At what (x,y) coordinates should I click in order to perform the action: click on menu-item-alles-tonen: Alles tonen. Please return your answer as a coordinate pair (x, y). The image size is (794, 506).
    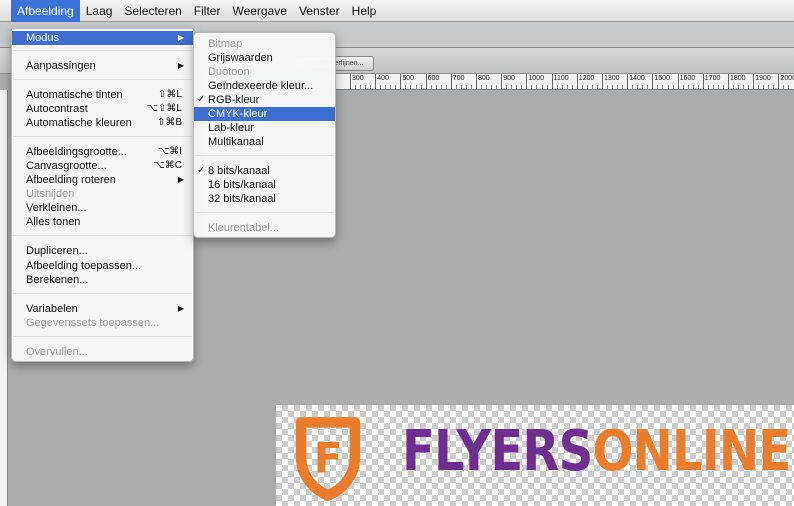
    Looking at the image, I should click on (102, 222).